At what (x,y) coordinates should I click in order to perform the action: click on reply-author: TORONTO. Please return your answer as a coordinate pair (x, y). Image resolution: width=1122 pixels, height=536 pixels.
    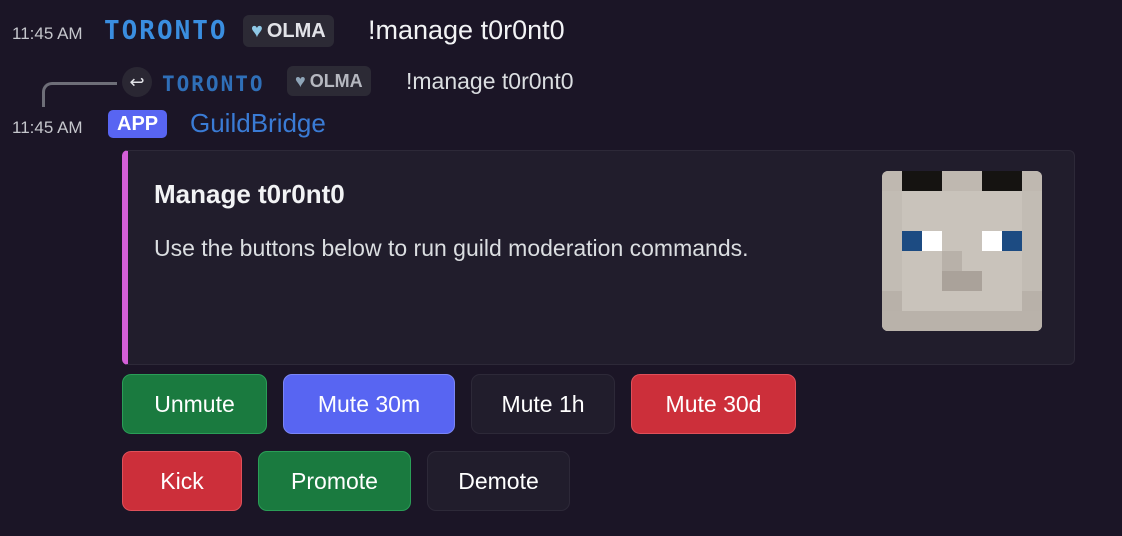
    Looking at the image, I should click on (213, 84).